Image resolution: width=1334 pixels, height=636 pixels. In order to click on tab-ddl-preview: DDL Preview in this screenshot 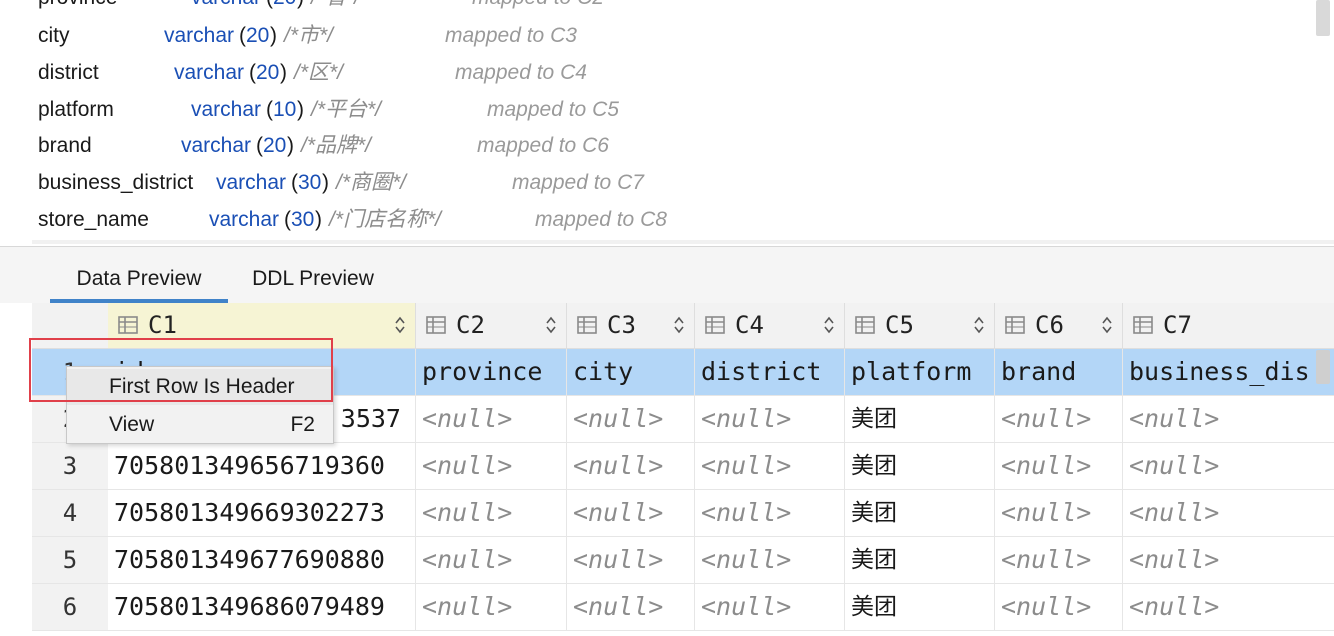, I will do `click(313, 283)`.